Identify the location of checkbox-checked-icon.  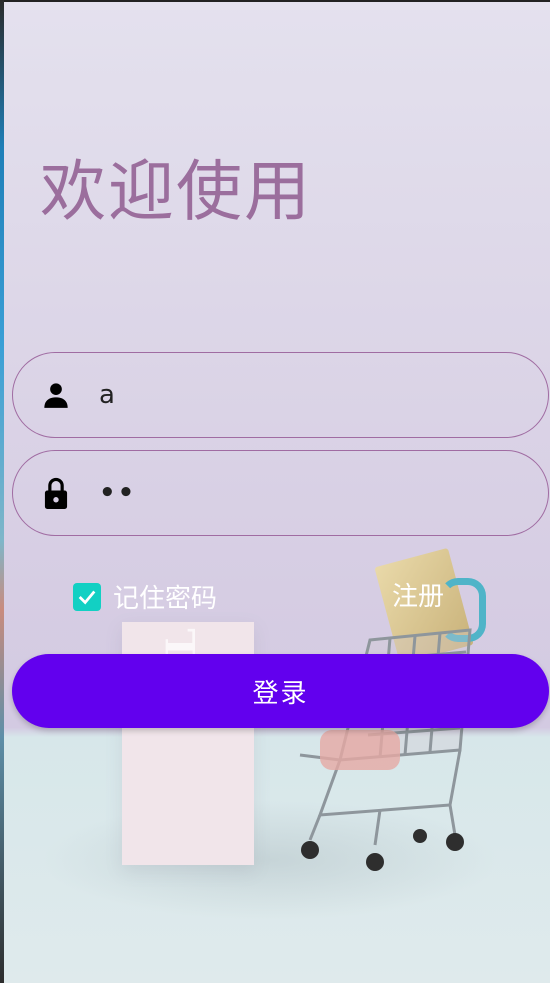
(87, 596).